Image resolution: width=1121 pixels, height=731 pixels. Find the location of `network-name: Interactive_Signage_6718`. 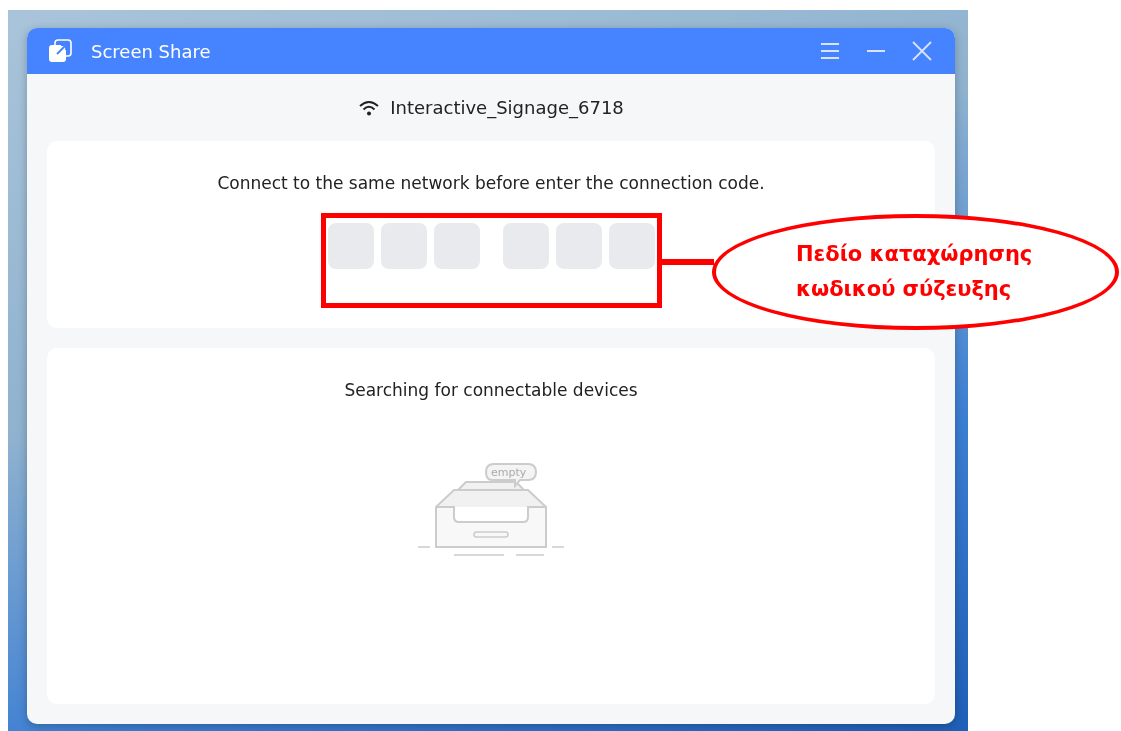

network-name: Interactive_Signage_6718 is located at coordinates (507, 107).